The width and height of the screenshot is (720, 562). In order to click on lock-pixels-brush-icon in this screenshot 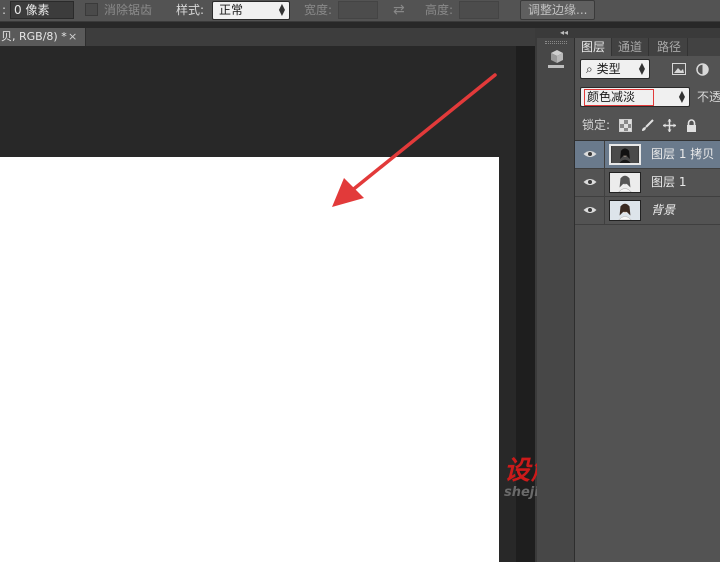, I will do `click(647, 125)`.